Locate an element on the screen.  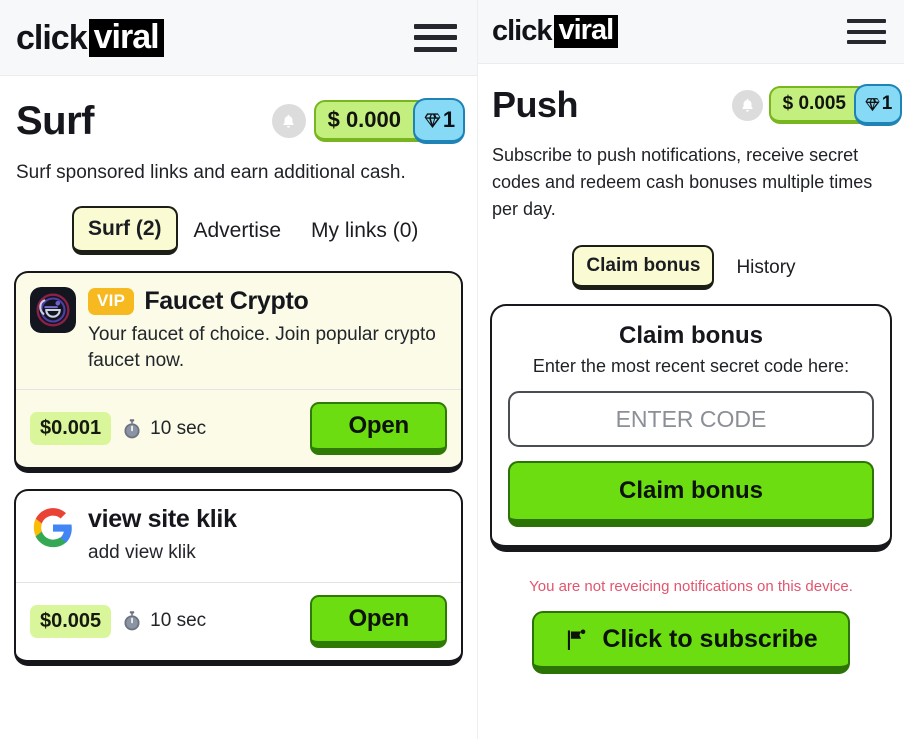
push-tab-bar: Claim bonus History is located at coordinates (691, 256).